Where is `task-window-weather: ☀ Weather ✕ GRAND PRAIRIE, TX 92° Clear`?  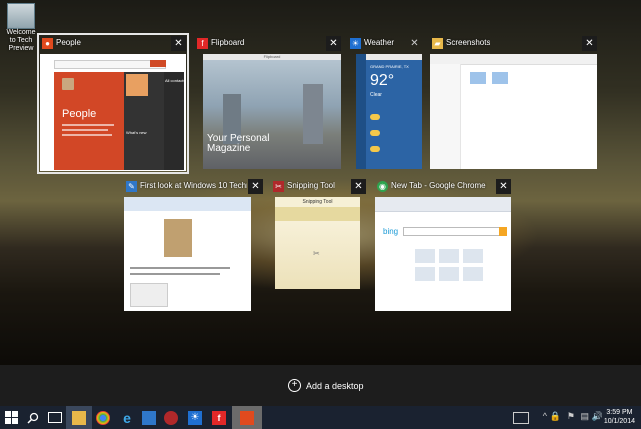
task-window-weather: ☀ Weather ✕ GRAND PRAIRIE, TX 92° Clear is located at coordinates (385, 102).